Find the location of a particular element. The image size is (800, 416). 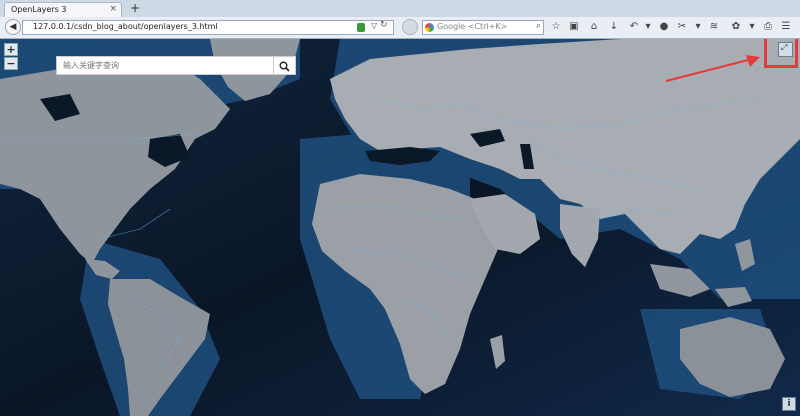

web-search-placeholder: Google <Ctrl+K> is located at coordinates (472, 26).